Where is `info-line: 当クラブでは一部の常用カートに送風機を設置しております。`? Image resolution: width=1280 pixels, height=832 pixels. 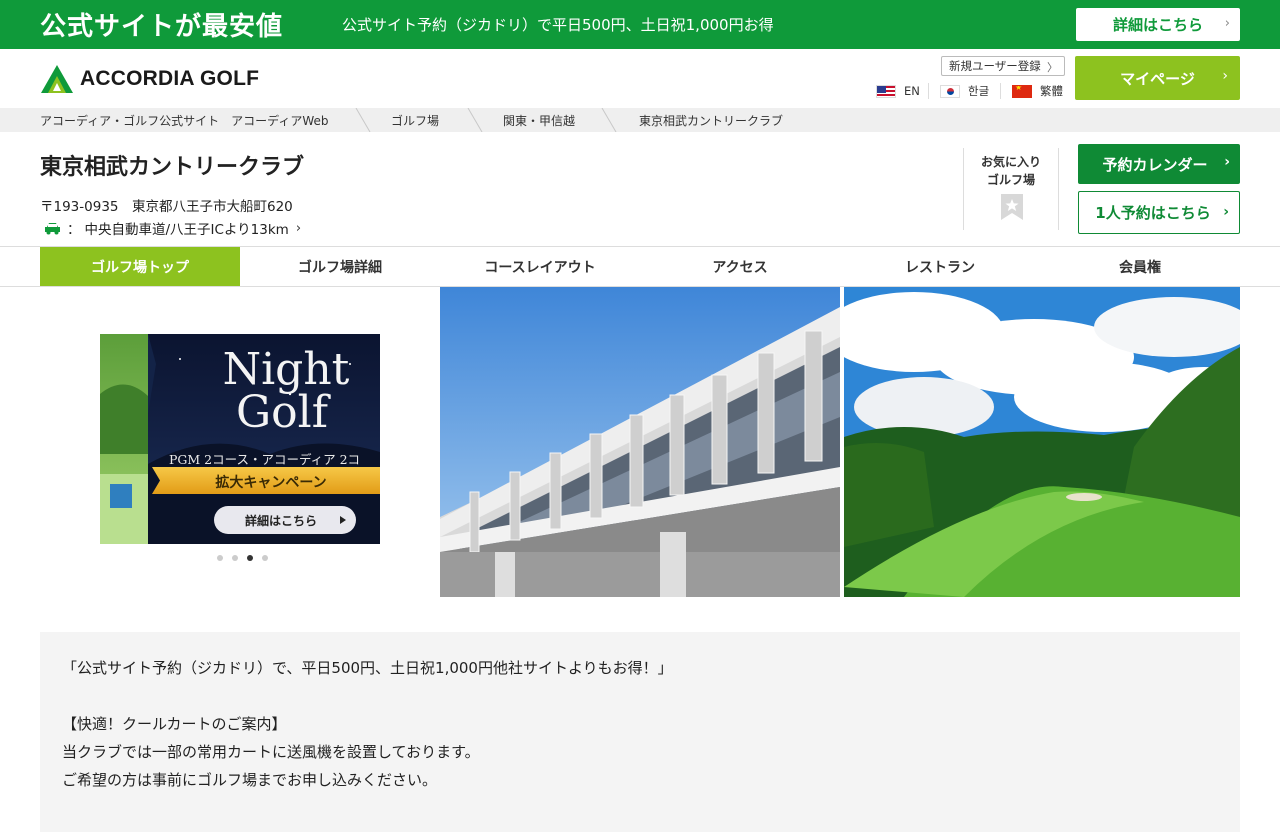 info-line: 当クラブでは一部の常用カートに送風機を設置しております。 is located at coordinates (271, 752).